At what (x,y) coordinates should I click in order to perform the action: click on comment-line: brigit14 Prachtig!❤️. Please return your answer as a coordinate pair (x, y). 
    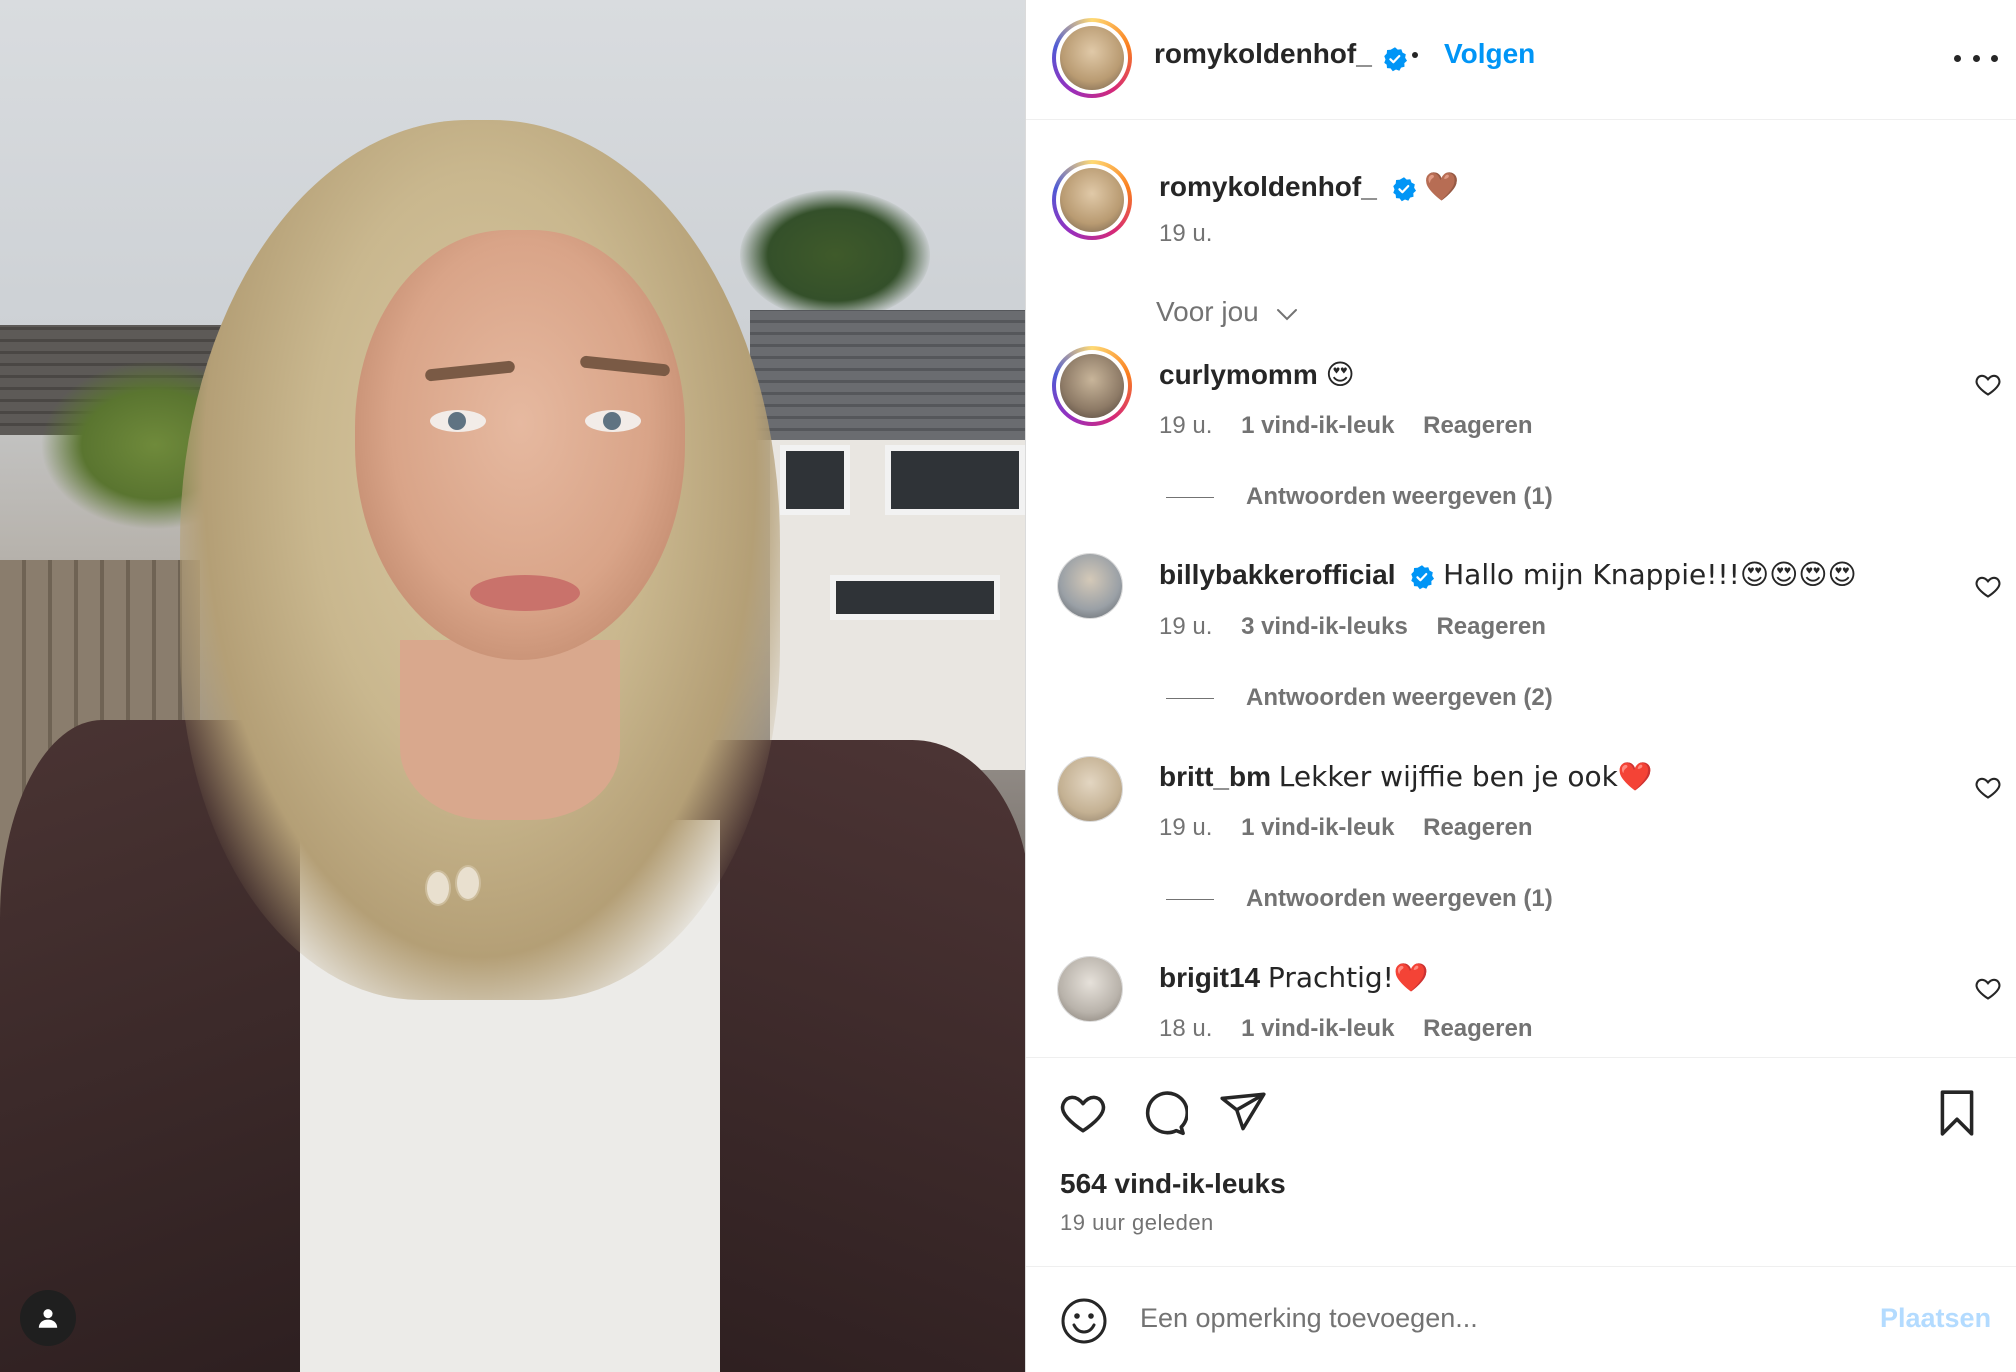
    Looking at the image, I should click on (1294, 977).